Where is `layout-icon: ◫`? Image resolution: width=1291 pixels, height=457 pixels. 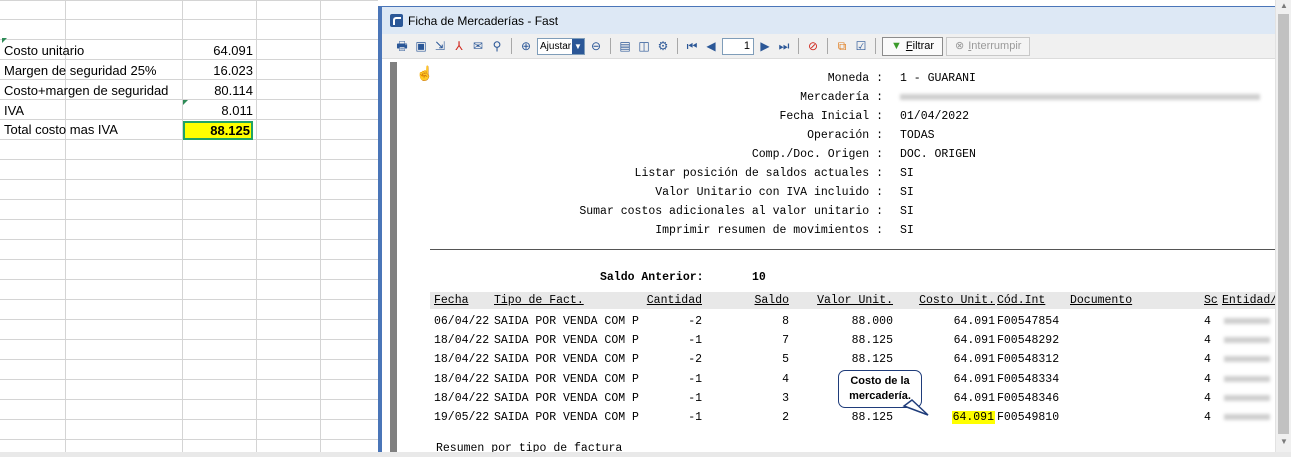
layout-icon: ◫ is located at coordinates (644, 46).